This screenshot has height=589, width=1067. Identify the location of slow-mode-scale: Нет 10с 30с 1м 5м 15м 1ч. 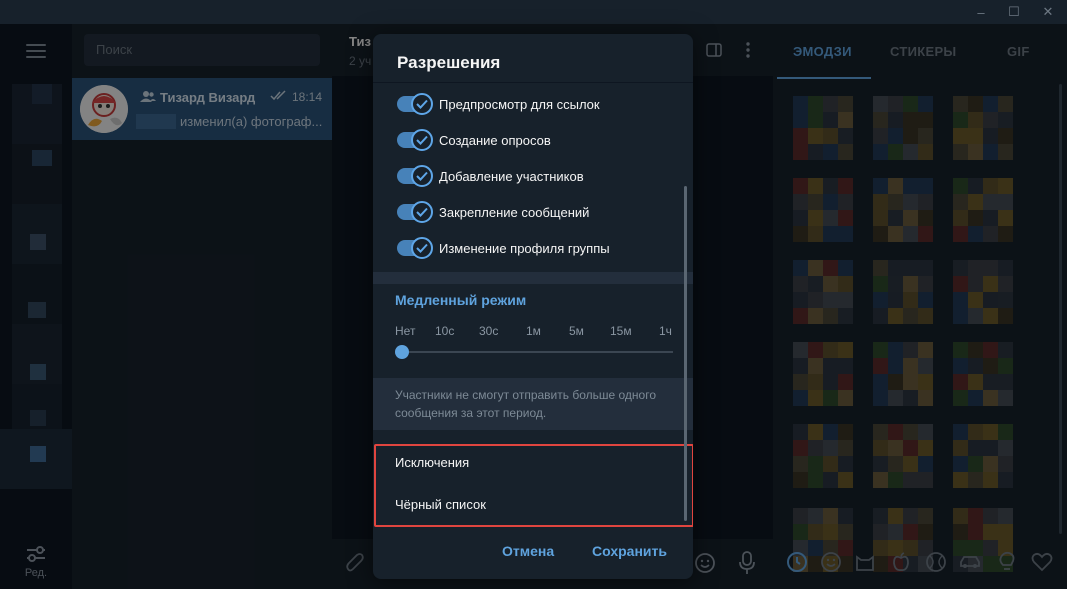
(534, 332).